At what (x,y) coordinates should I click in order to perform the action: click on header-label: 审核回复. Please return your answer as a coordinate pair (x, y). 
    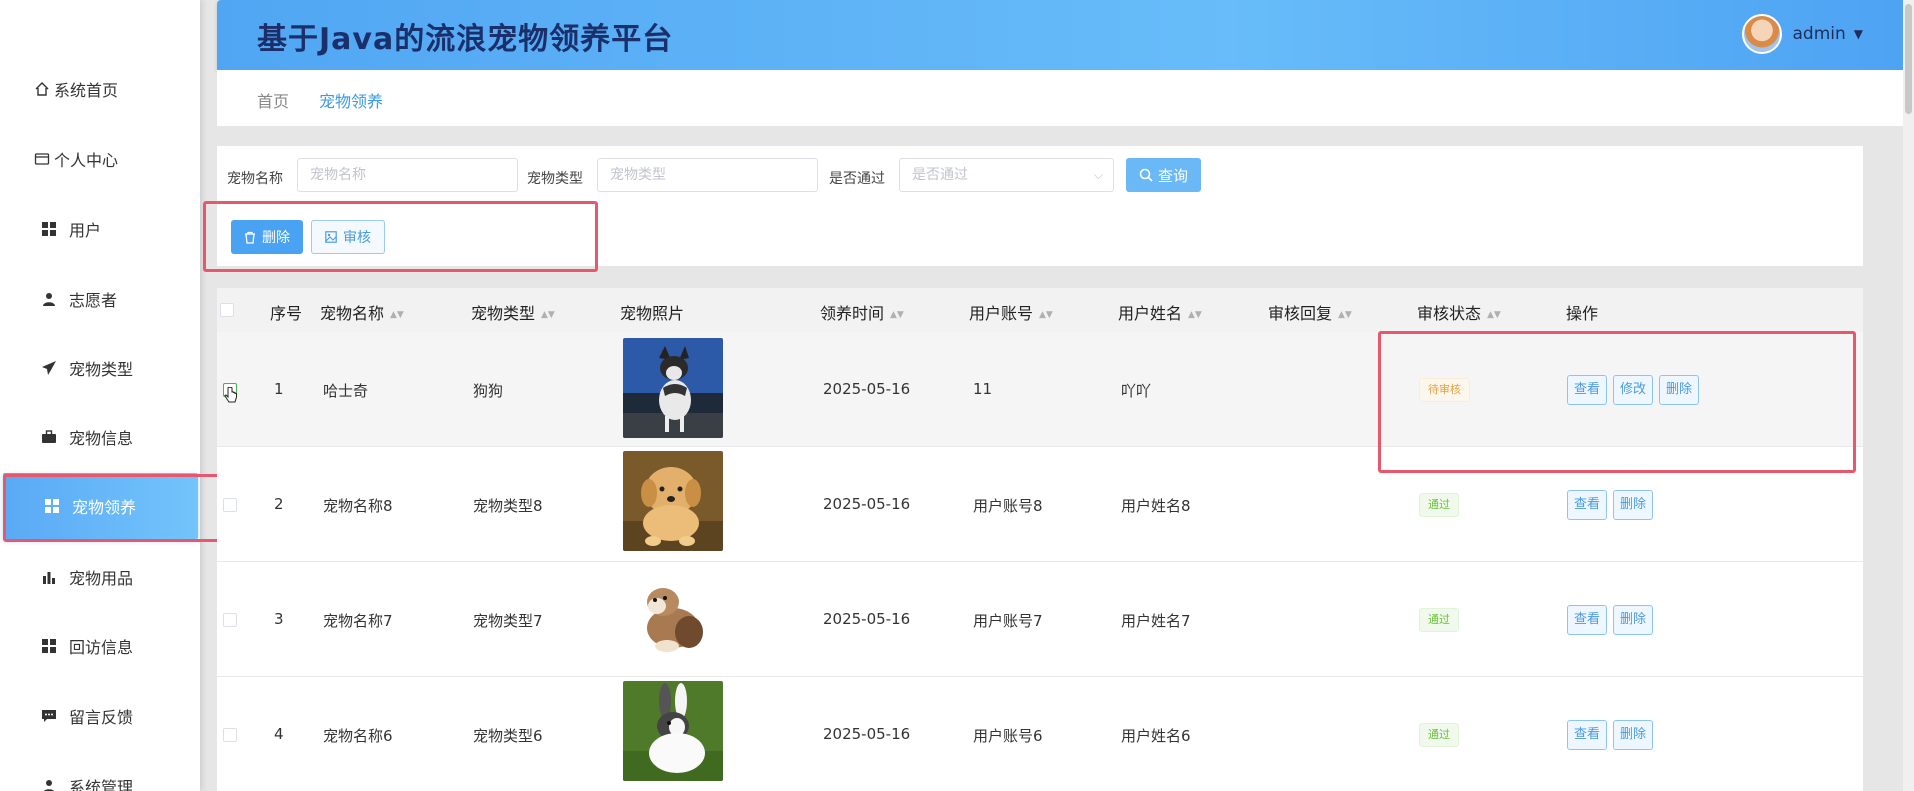
    Looking at the image, I should click on (1300, 313).